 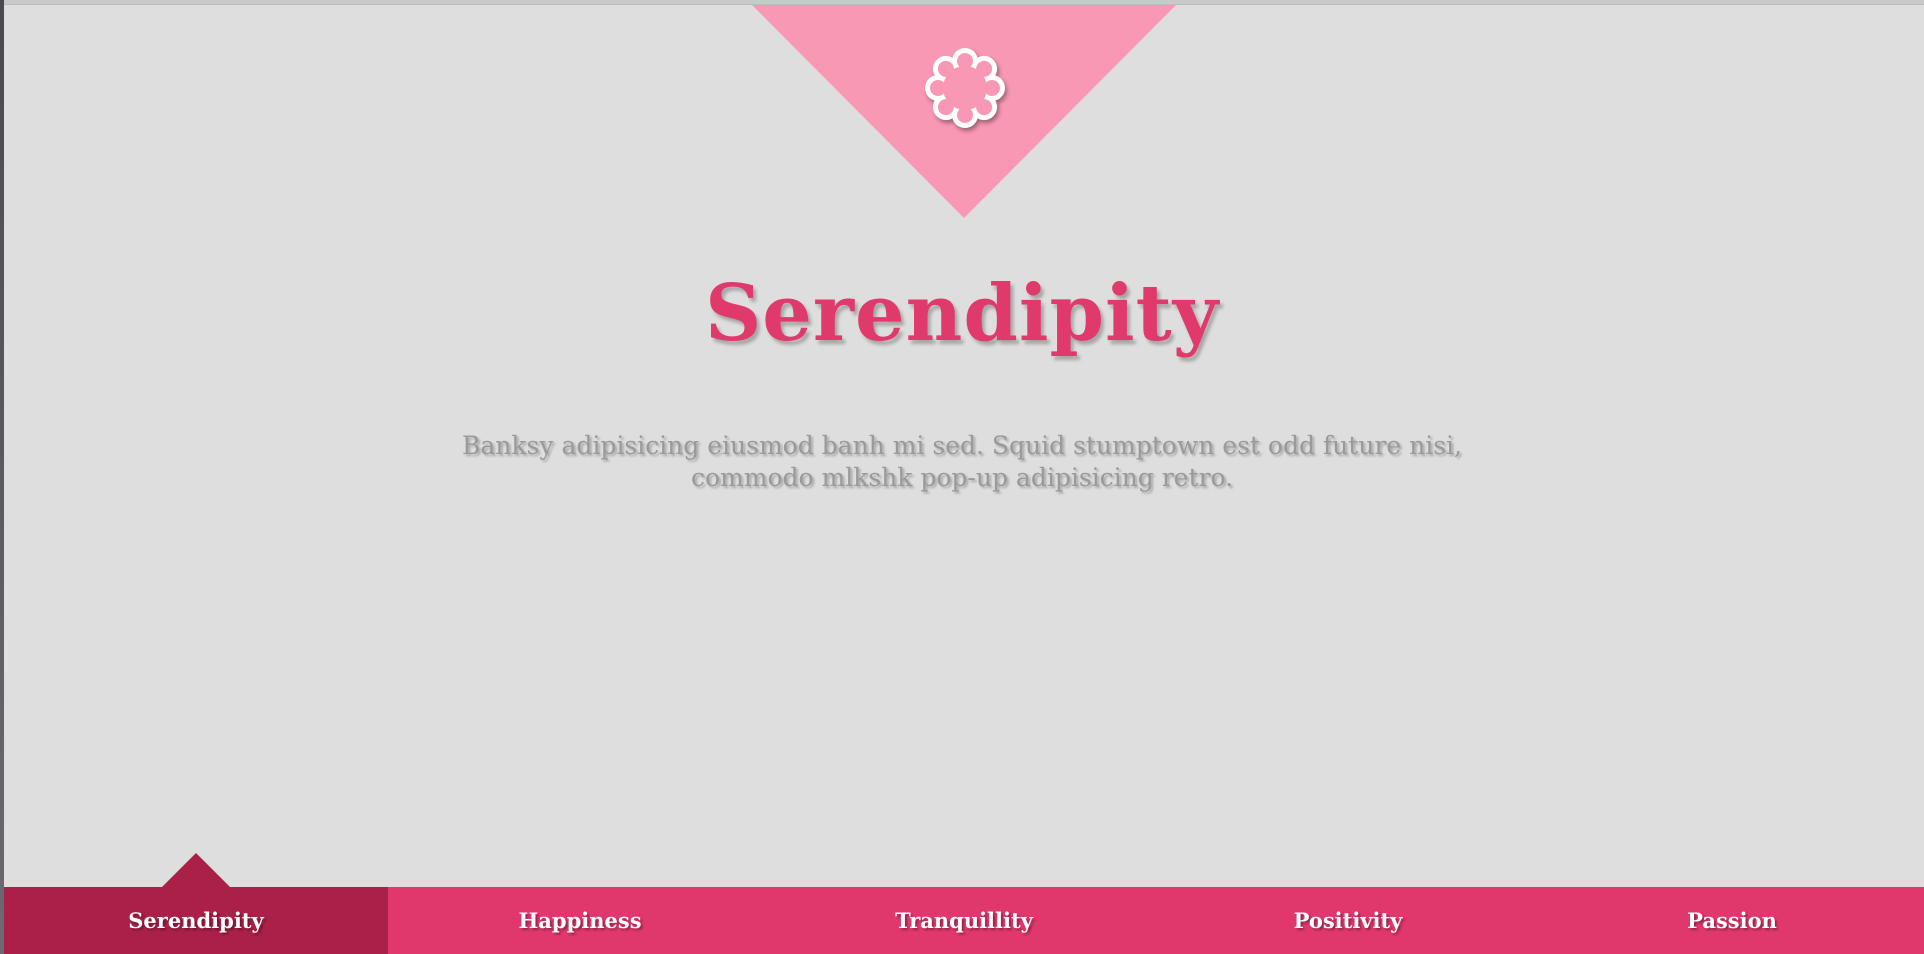 What do you see at coordinates (964, 920) in the screenshot?
I see `nav-item-tranquillity: Tranquillity` at bounding box center [964, 920].